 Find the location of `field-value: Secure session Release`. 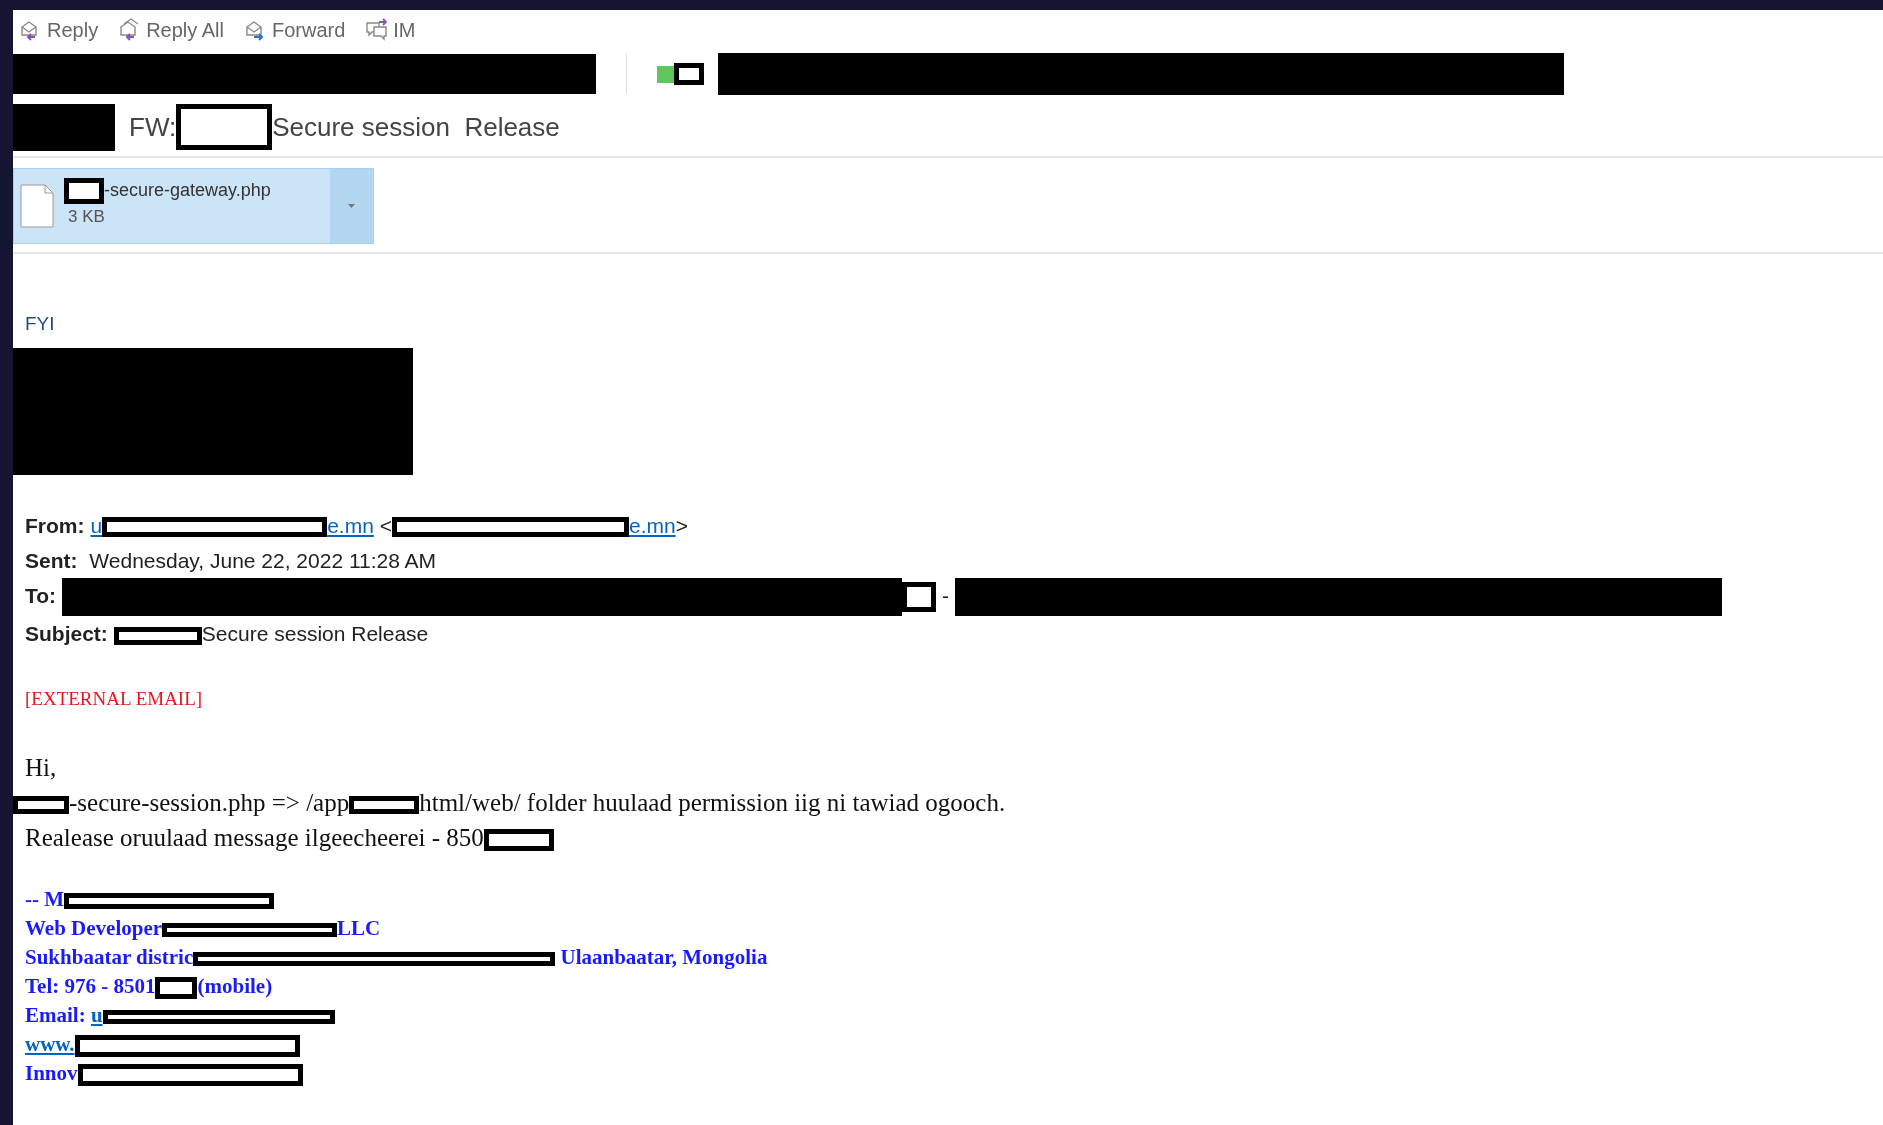

field-value: Secure session Release is located at coordinates (315, 634).